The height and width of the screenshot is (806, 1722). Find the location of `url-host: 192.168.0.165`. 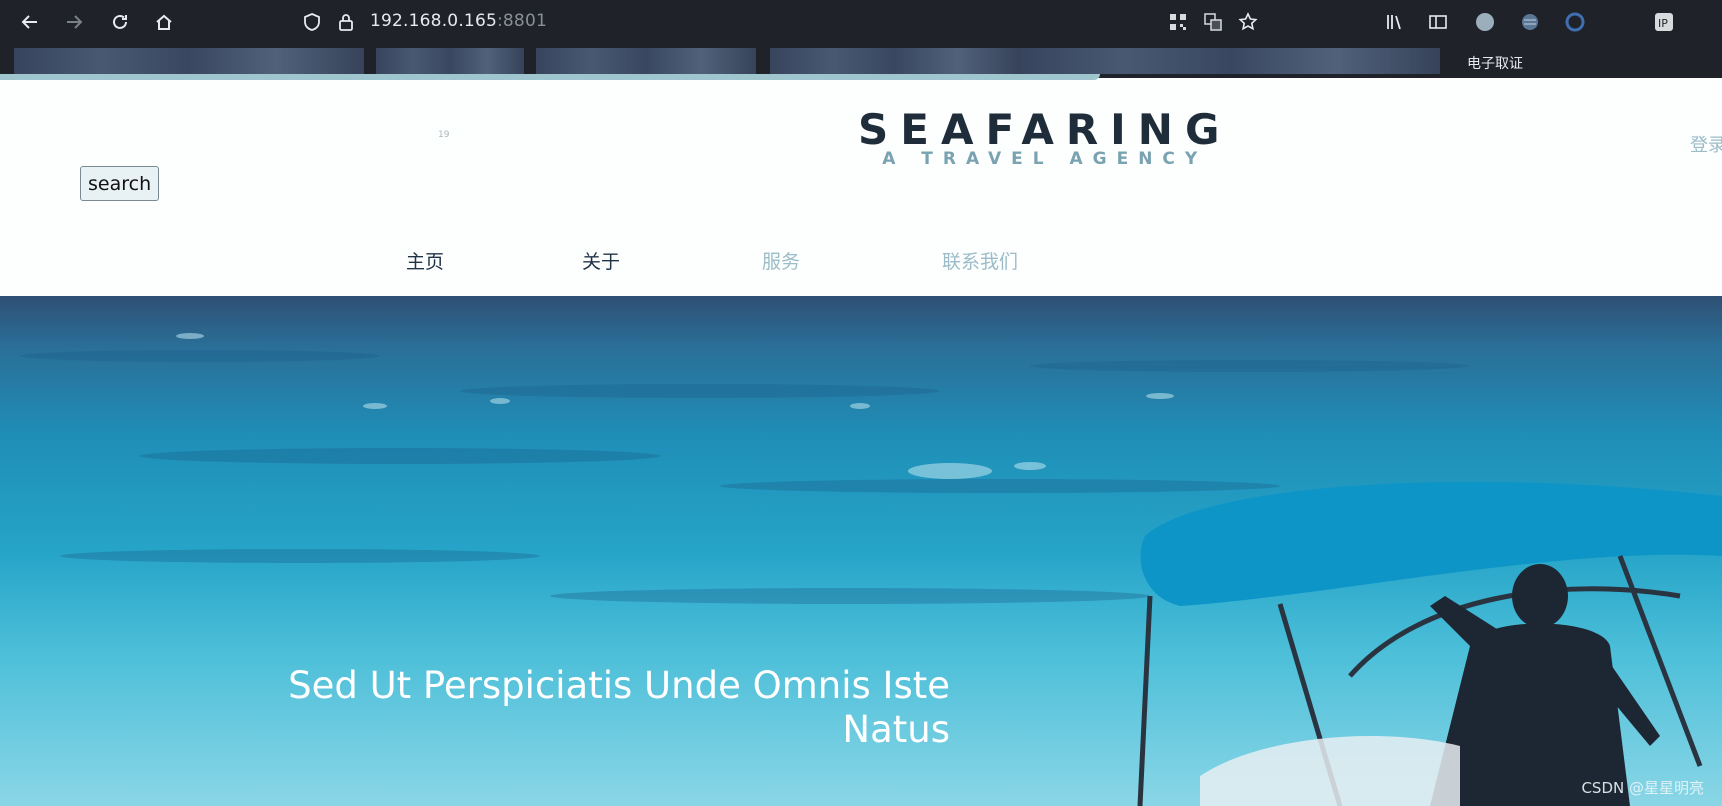

url-host: 192.168.0.165 is located at coordinates (433, 21).